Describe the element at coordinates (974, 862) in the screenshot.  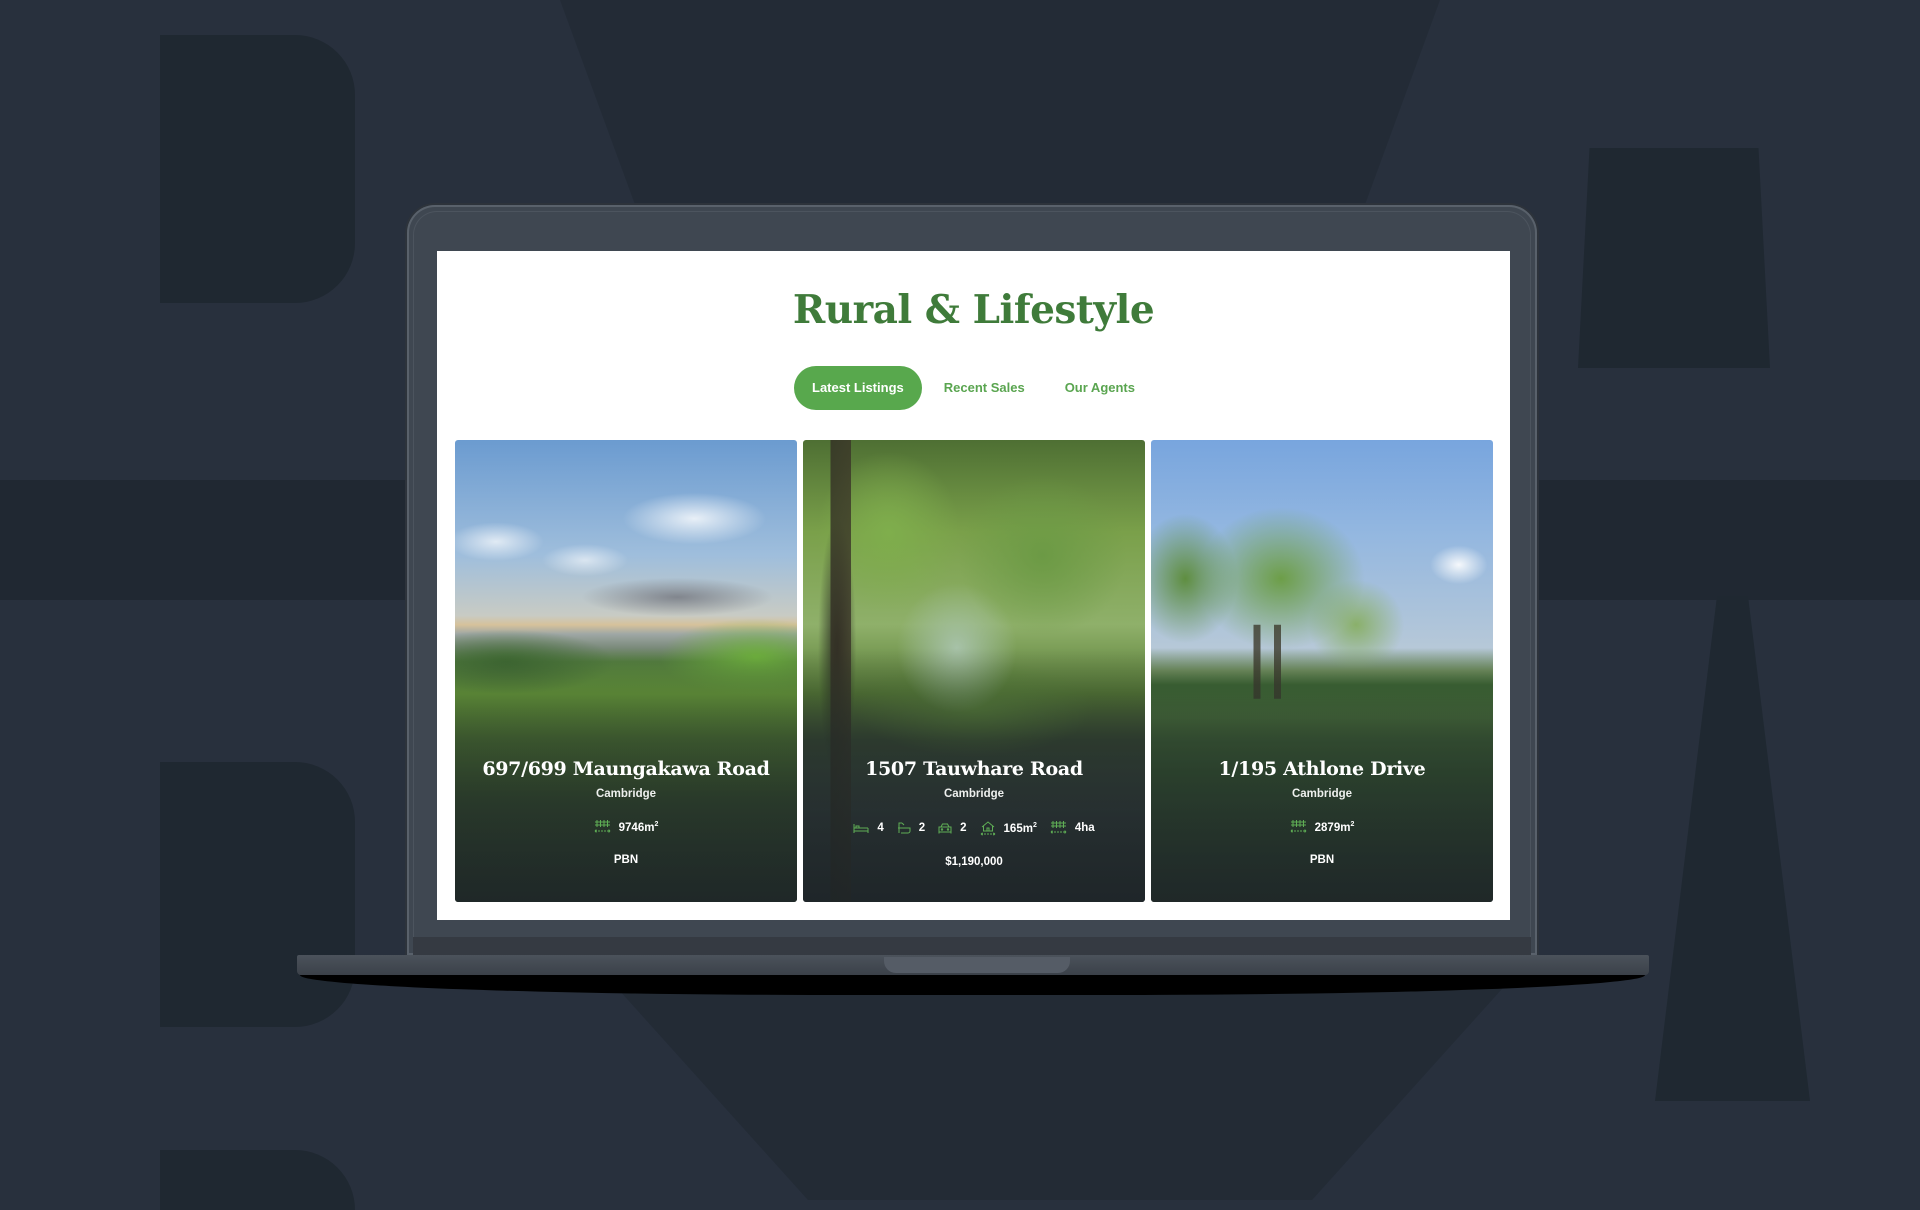
I see `listing-price: $1,190,000` at that location.